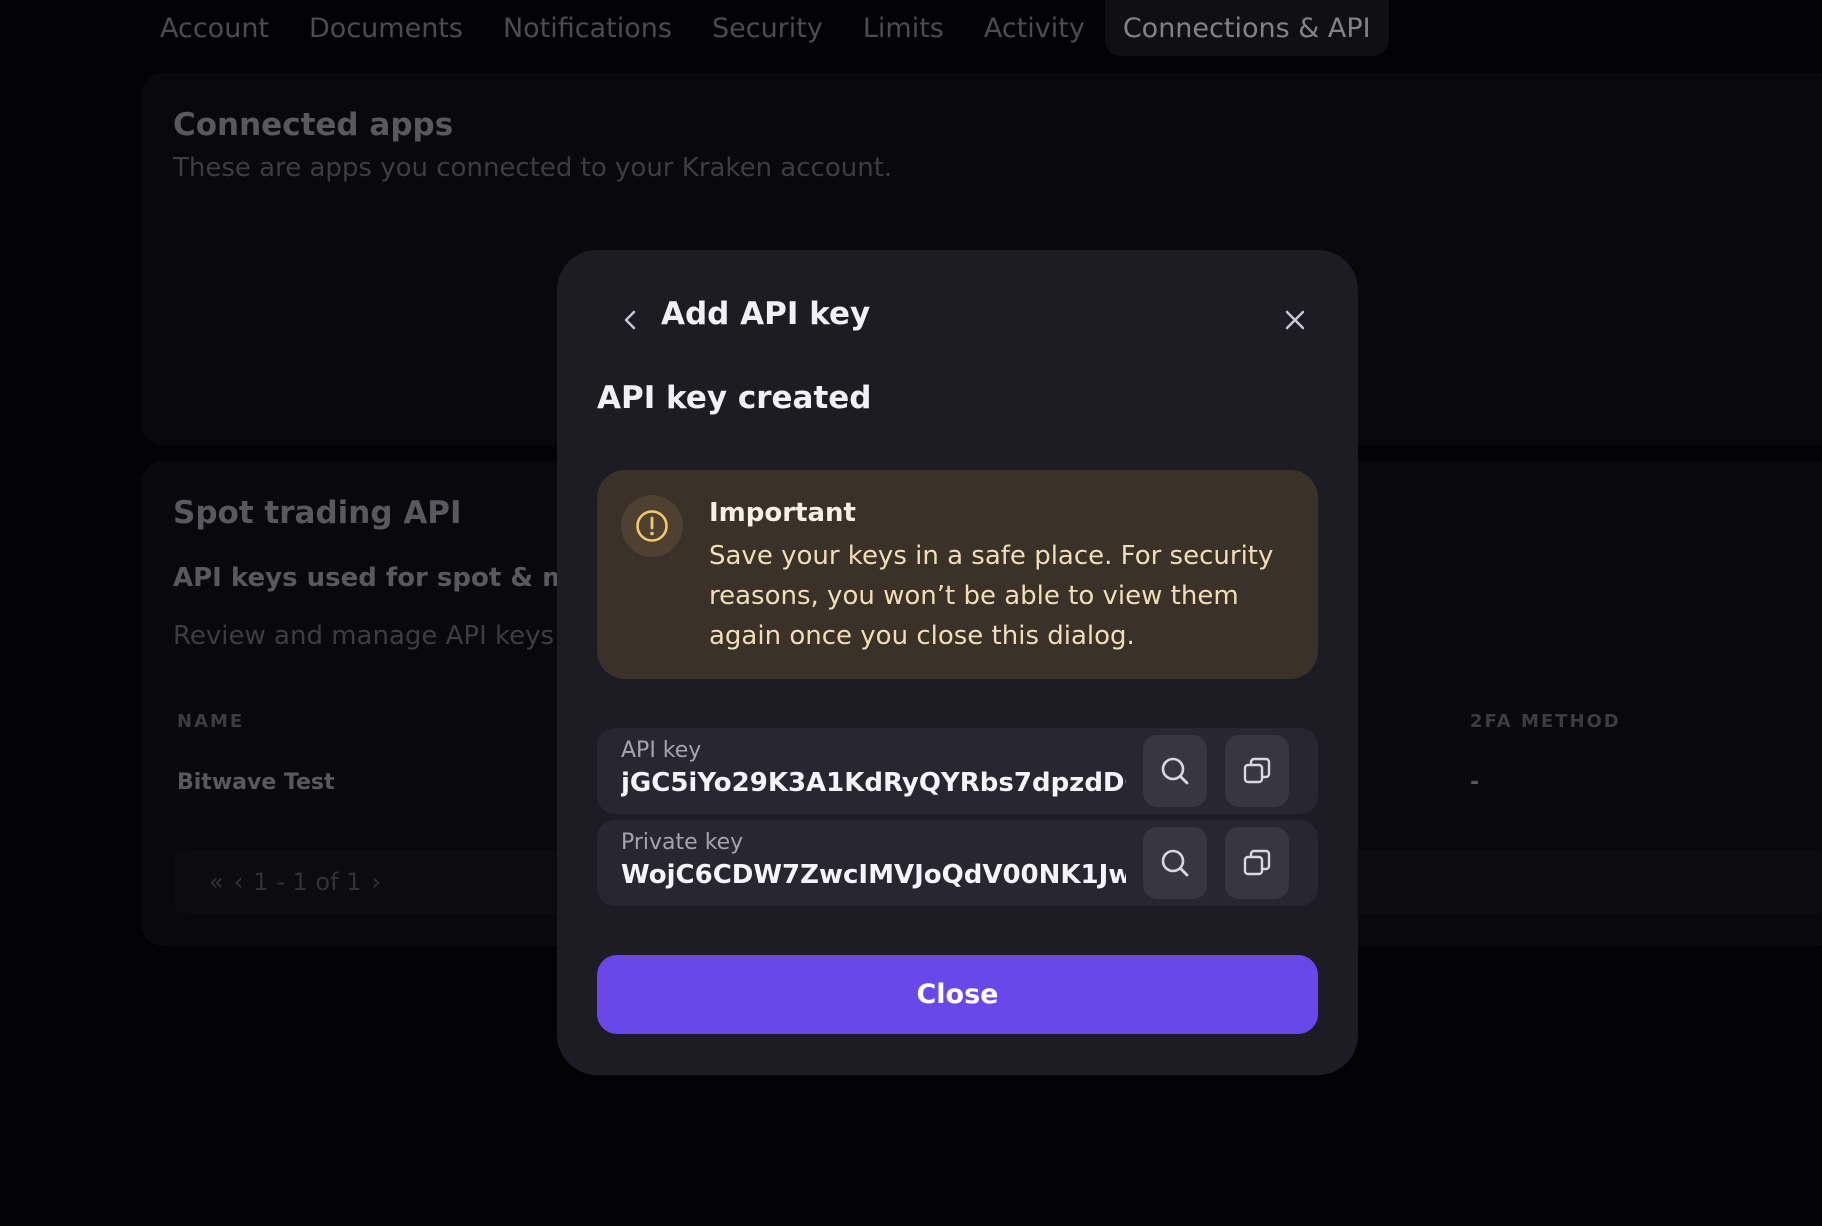  I want to click on private-key-field: Private key WojC6CDW7ZwcIMVJoQdV00NK1JwC, so click(957, 863).